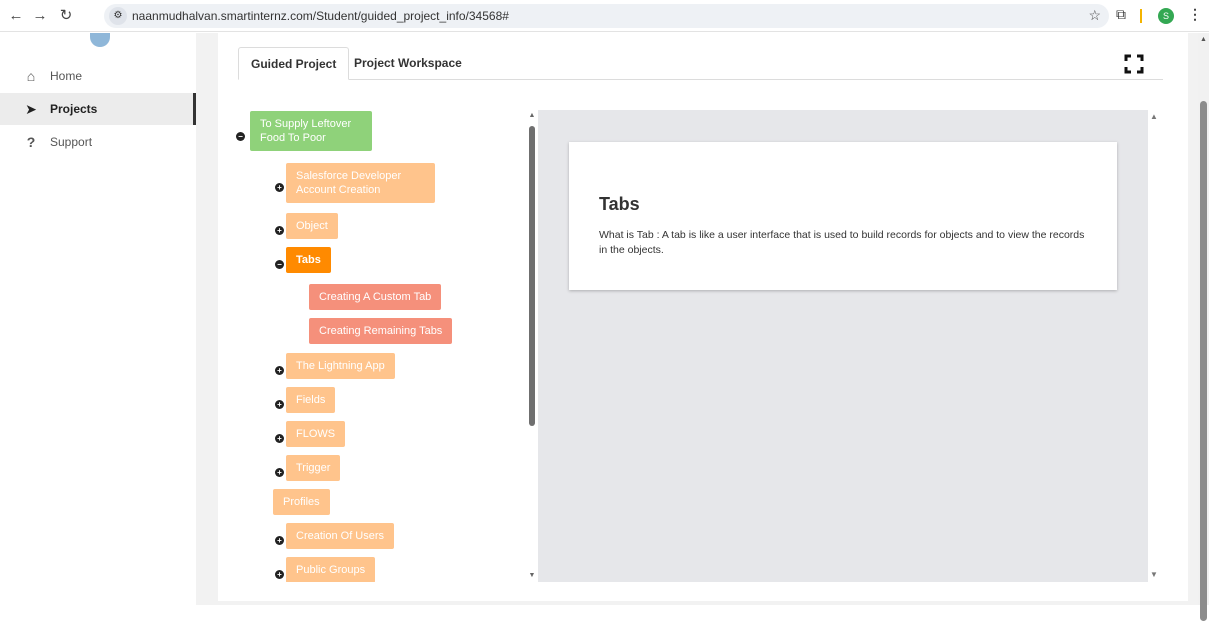  What do you see at coordinates (1134, 64) in the screenshot?
I see `fullscreen-icon` at bounding box center [1134, 64].